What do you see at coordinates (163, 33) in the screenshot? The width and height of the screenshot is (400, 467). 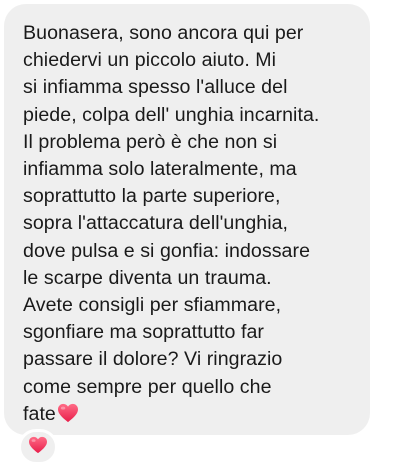 I see `message-line: Buonasera, sono ancora qui per` at bounding box center [163, 33].